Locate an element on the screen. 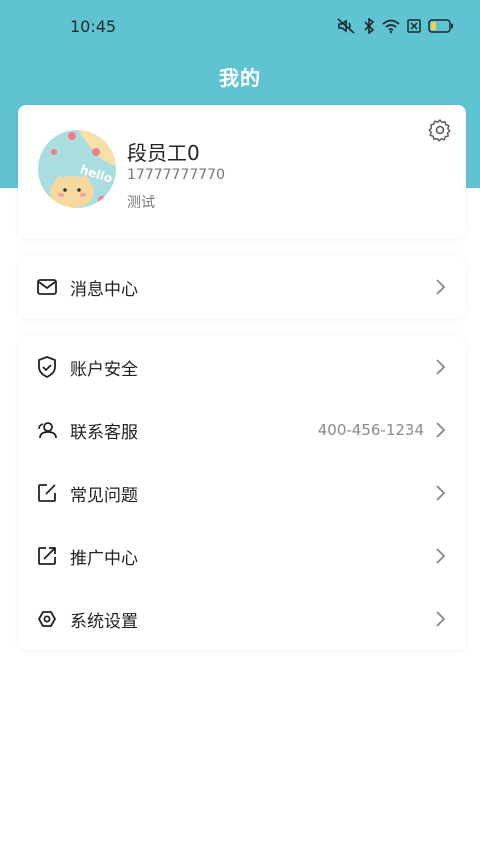 This screenshot has width=480, height=854. profile-card: hello 段员工0 17777777770 测试 is located at coordinates (242, 171).